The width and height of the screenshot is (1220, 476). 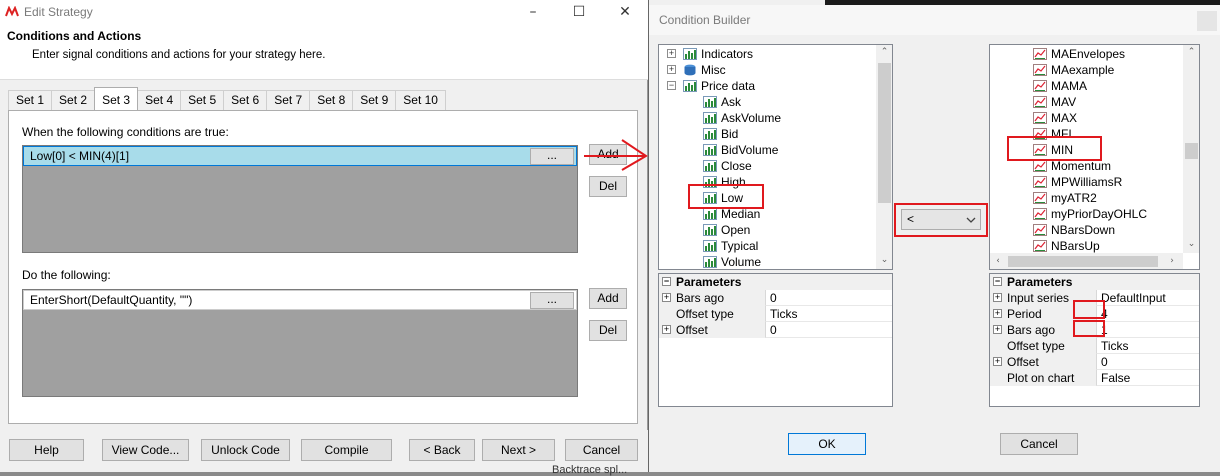 I want to click on minimize-button: –, so click(x=533, y=13).